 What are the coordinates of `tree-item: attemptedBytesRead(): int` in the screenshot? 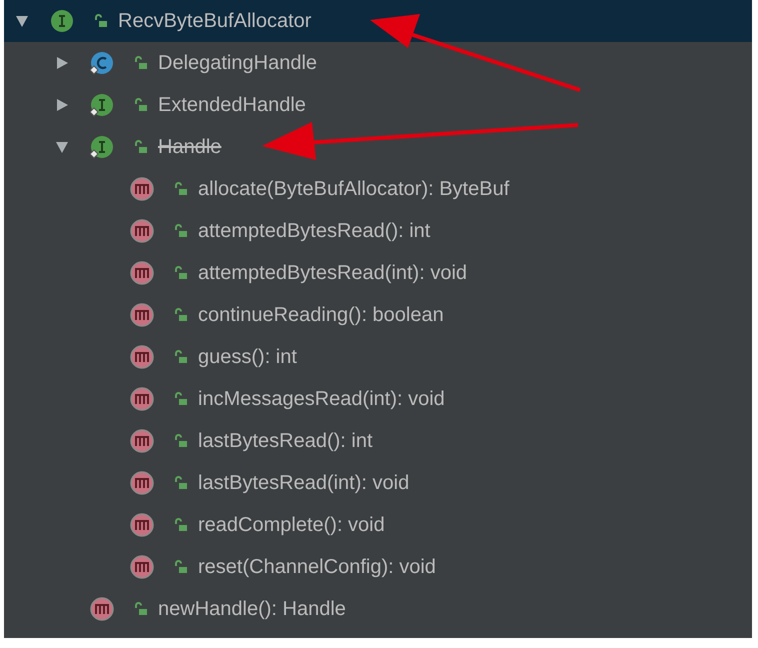 It's located at (378, 231).